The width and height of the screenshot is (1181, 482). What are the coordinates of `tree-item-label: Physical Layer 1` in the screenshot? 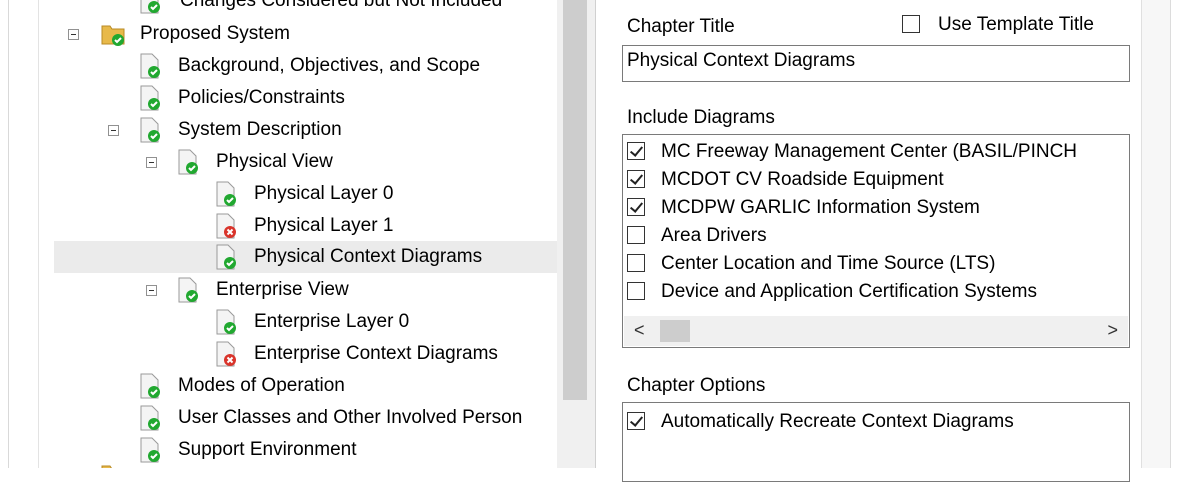 It's located at (324, 225).